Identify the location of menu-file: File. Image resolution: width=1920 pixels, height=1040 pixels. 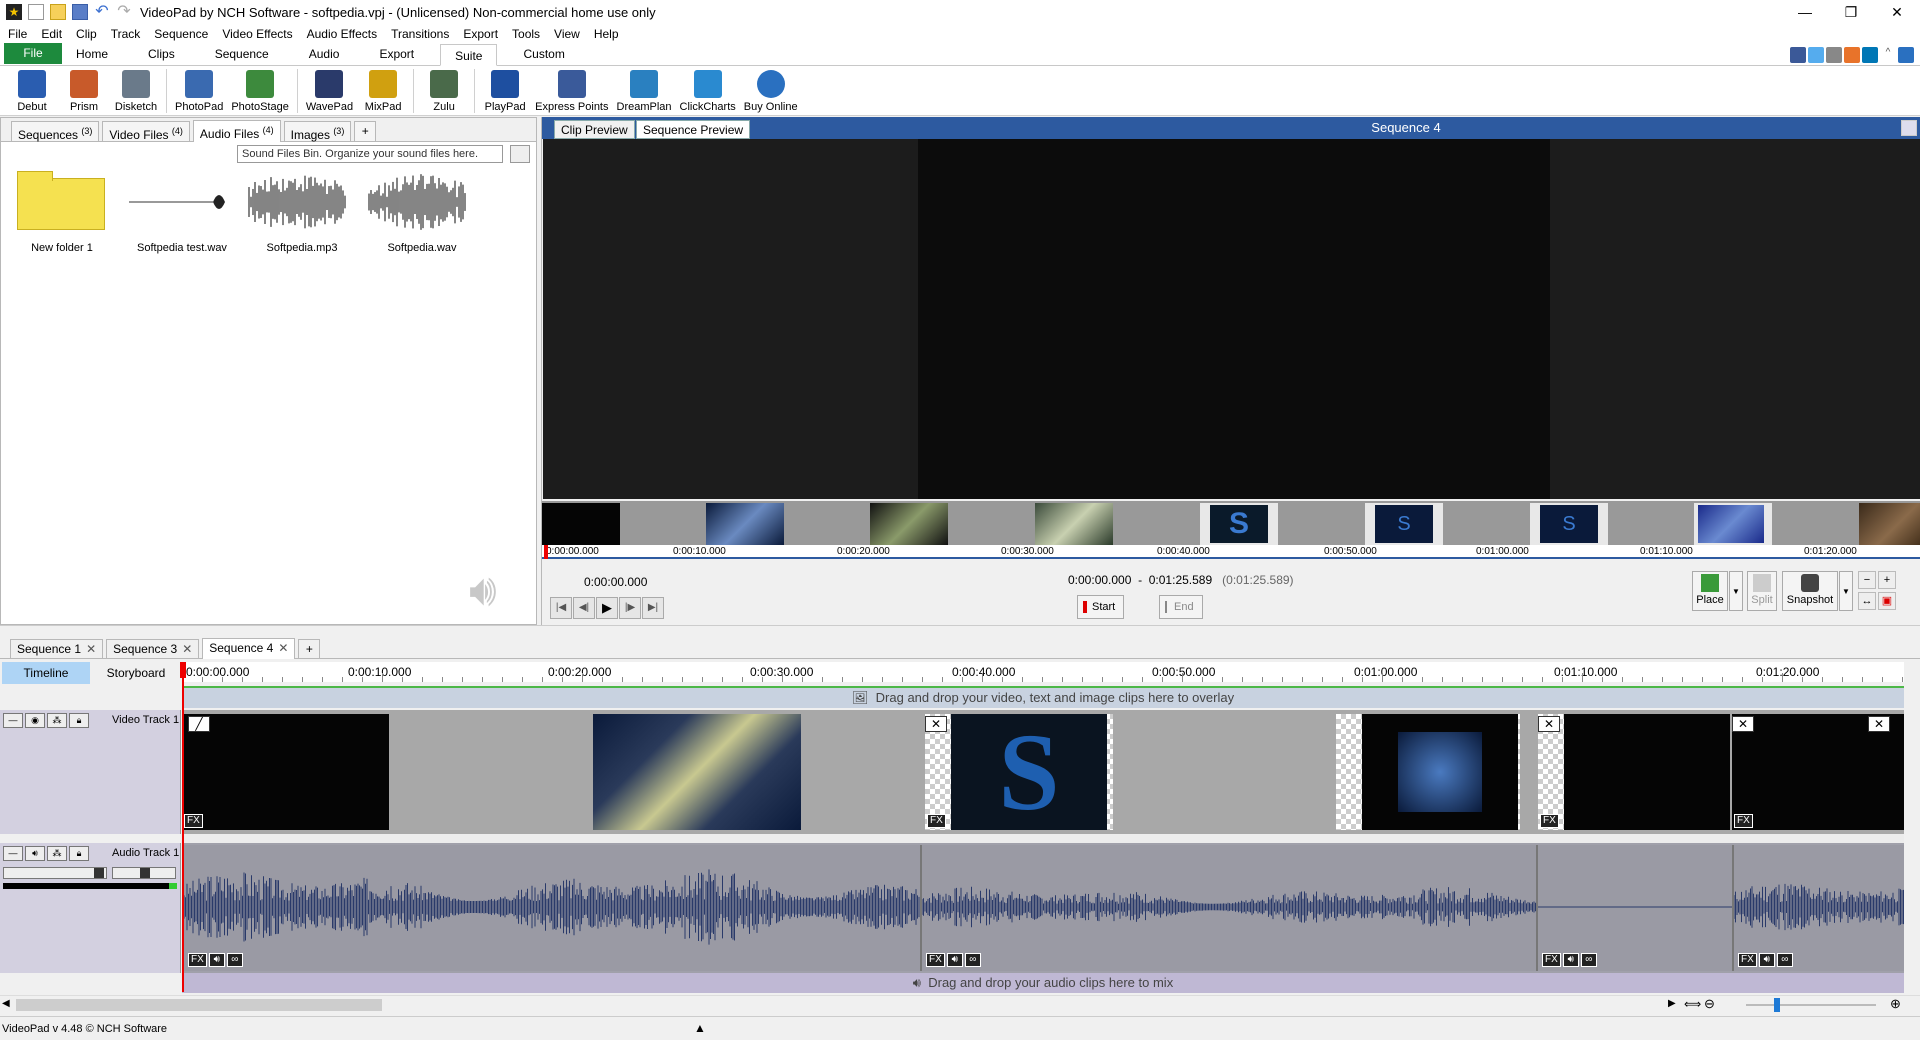
(17, 34).